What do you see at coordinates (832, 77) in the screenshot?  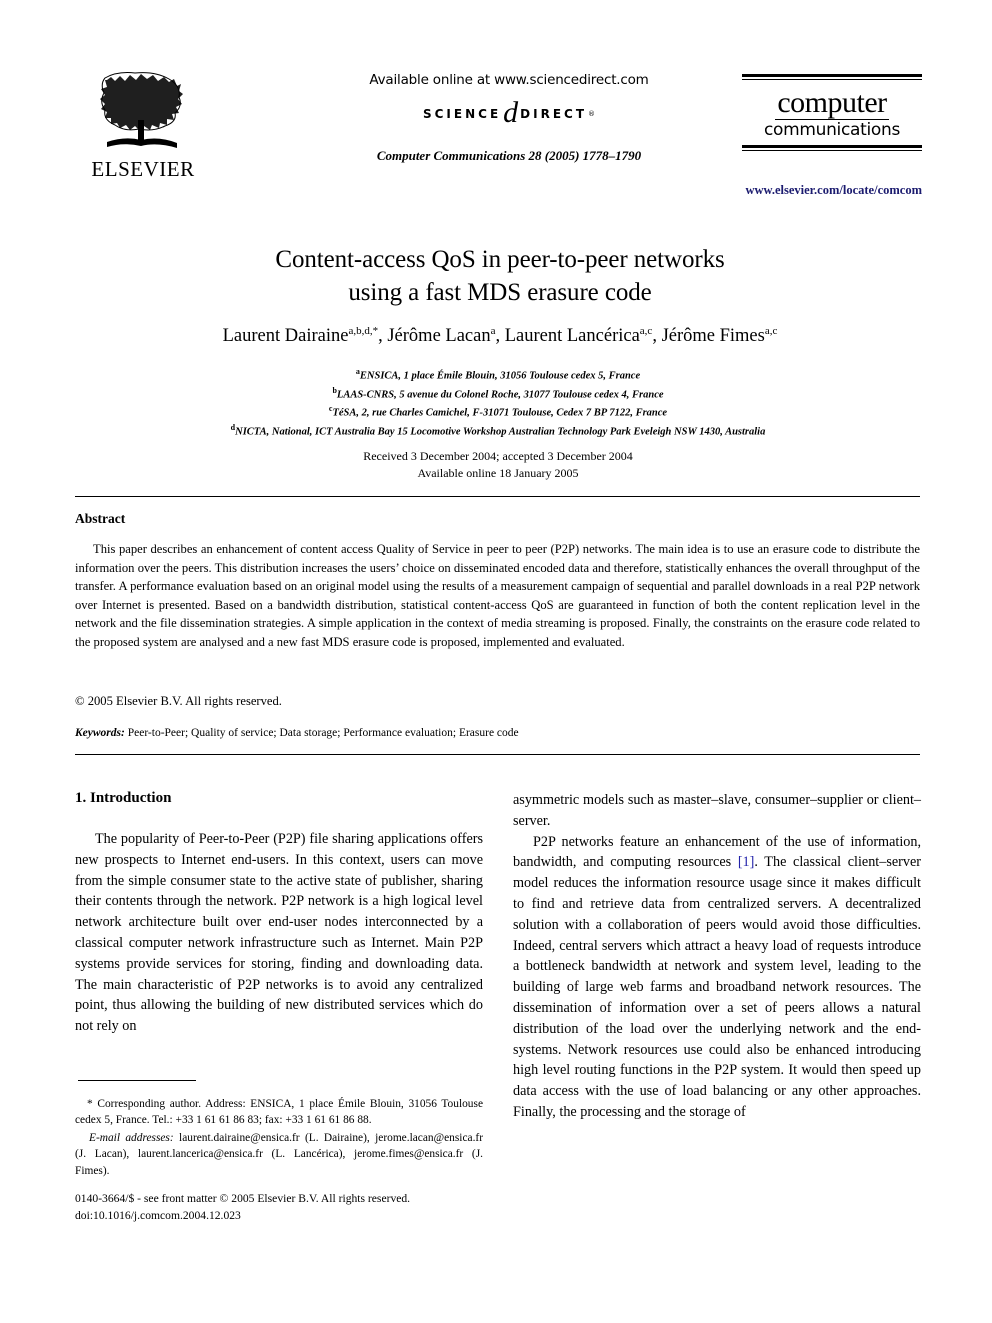 I see `journal-logo-top-rule` at bounding box center [832, 77].